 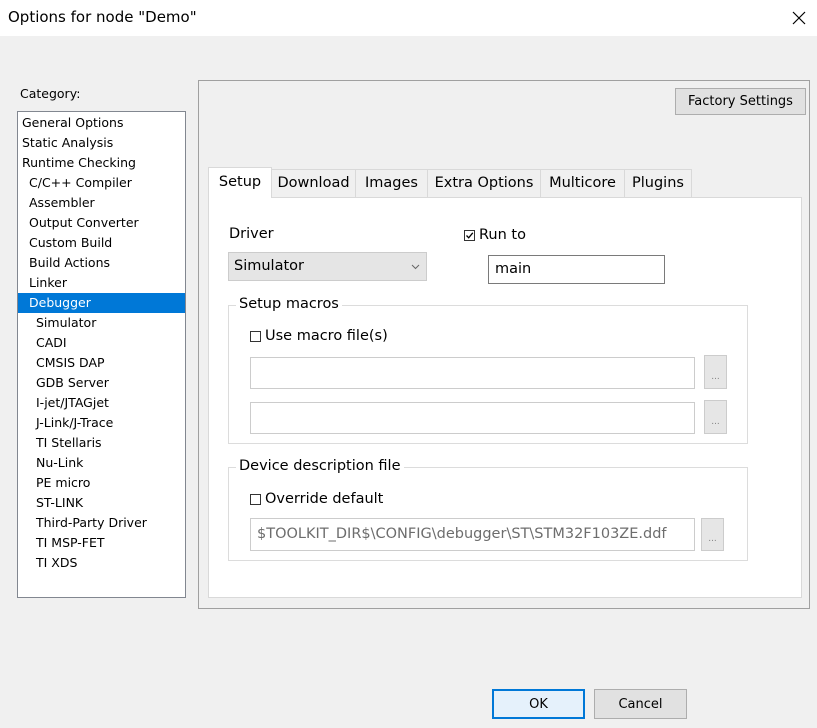 What do you see at coordinates (50, 93) in the screenshot?
I see `category-label: Category:` at bounding box center [50, 93].